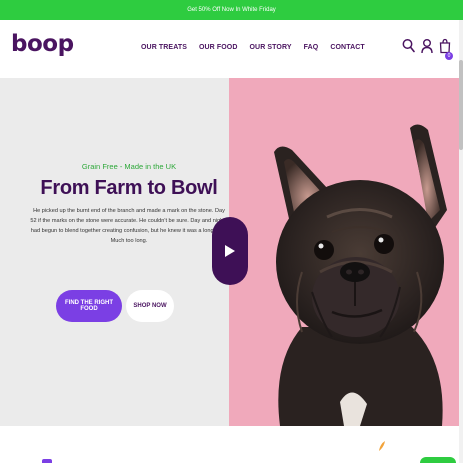  I want to click on section-accent-right, so click(438, 460).